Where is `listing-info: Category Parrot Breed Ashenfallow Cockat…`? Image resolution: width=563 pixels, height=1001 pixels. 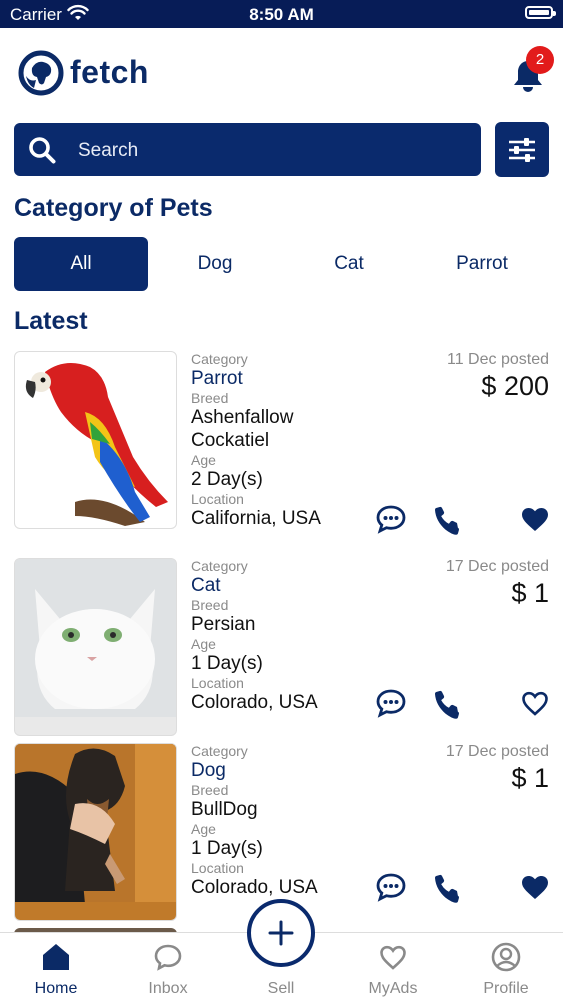
listing-info: Category Parrot Breed Ashenfallow Cockat… is located at coordinates (291, 440).